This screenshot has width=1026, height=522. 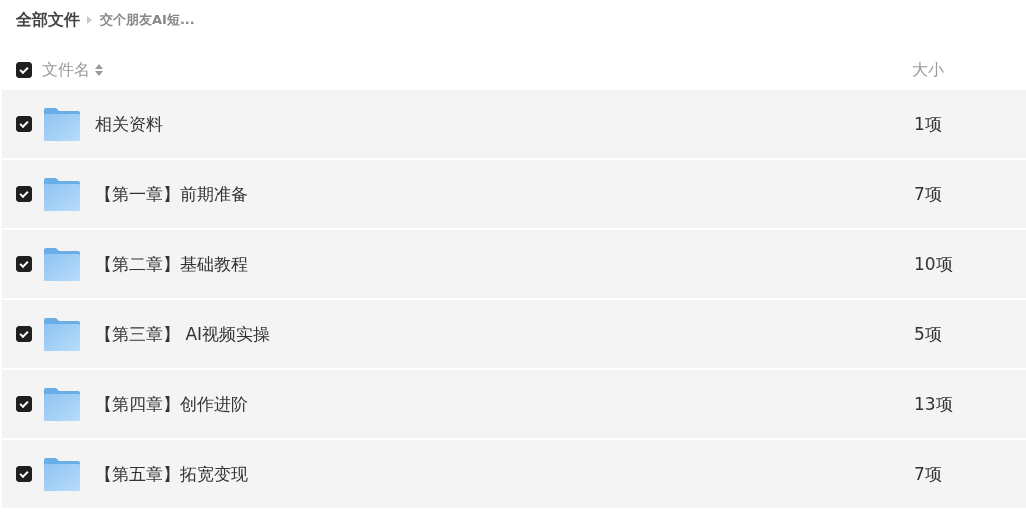 What do you see at coordinates (171, 404) in the screenshot?
I see `file-name: 【第四章】创作进阶` at bounding box center [171, 404].